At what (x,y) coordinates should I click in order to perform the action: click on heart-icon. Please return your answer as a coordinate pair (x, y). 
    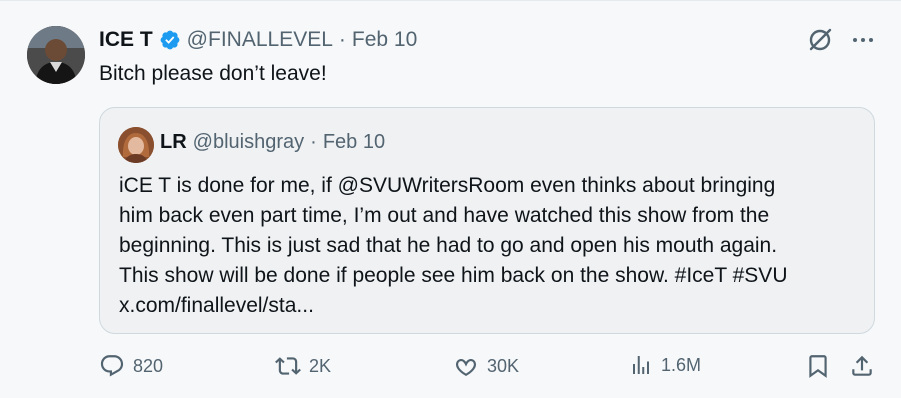
    Looking at the image, I should click on (466, 367).